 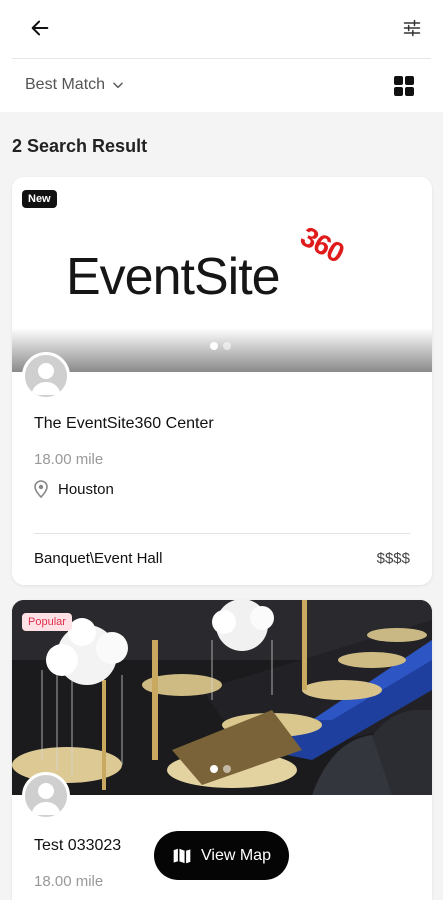 What do you see at coordinates (86, 489) in the screenshot?
I see `location-label: Houston` at bounding box center [86, 489].